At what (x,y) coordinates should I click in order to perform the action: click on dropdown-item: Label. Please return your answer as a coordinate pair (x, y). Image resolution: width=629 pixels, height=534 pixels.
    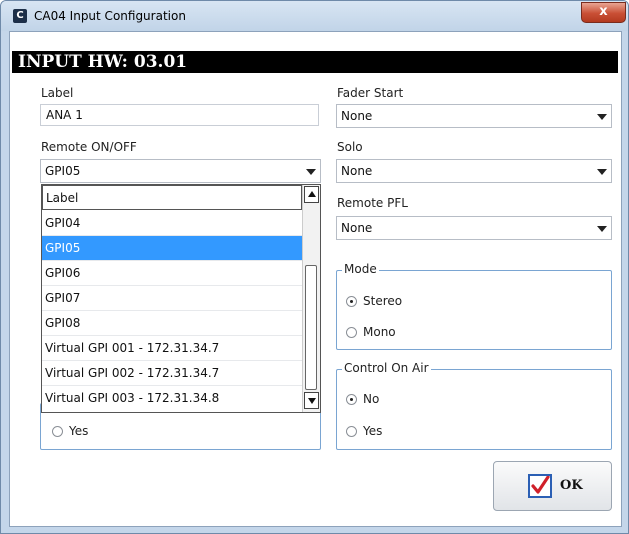
    Looking at the image, I should click on (172, 197).